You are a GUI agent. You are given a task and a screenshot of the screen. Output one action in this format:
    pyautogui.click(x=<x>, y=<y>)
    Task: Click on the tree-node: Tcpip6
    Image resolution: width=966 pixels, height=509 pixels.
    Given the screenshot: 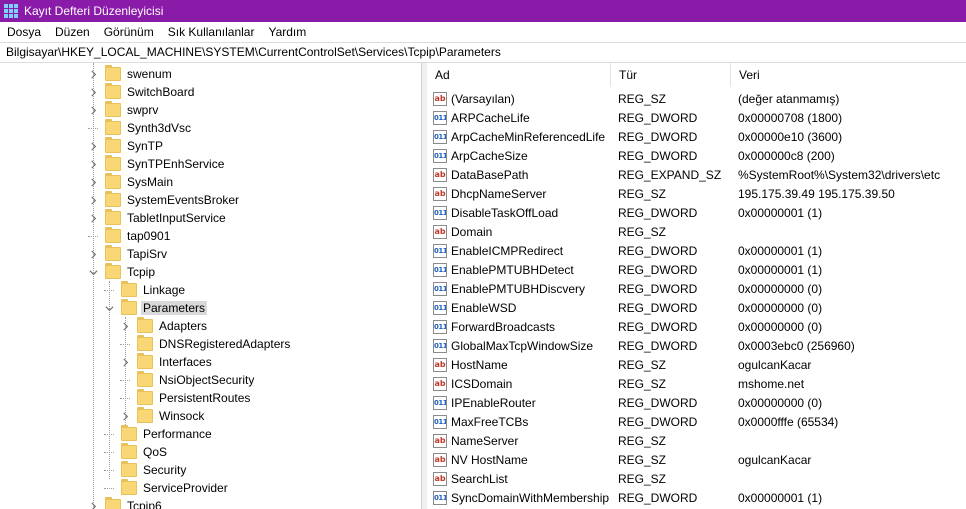 What is the action you would take?
    pyautogui.click(x=126, y=503)
    